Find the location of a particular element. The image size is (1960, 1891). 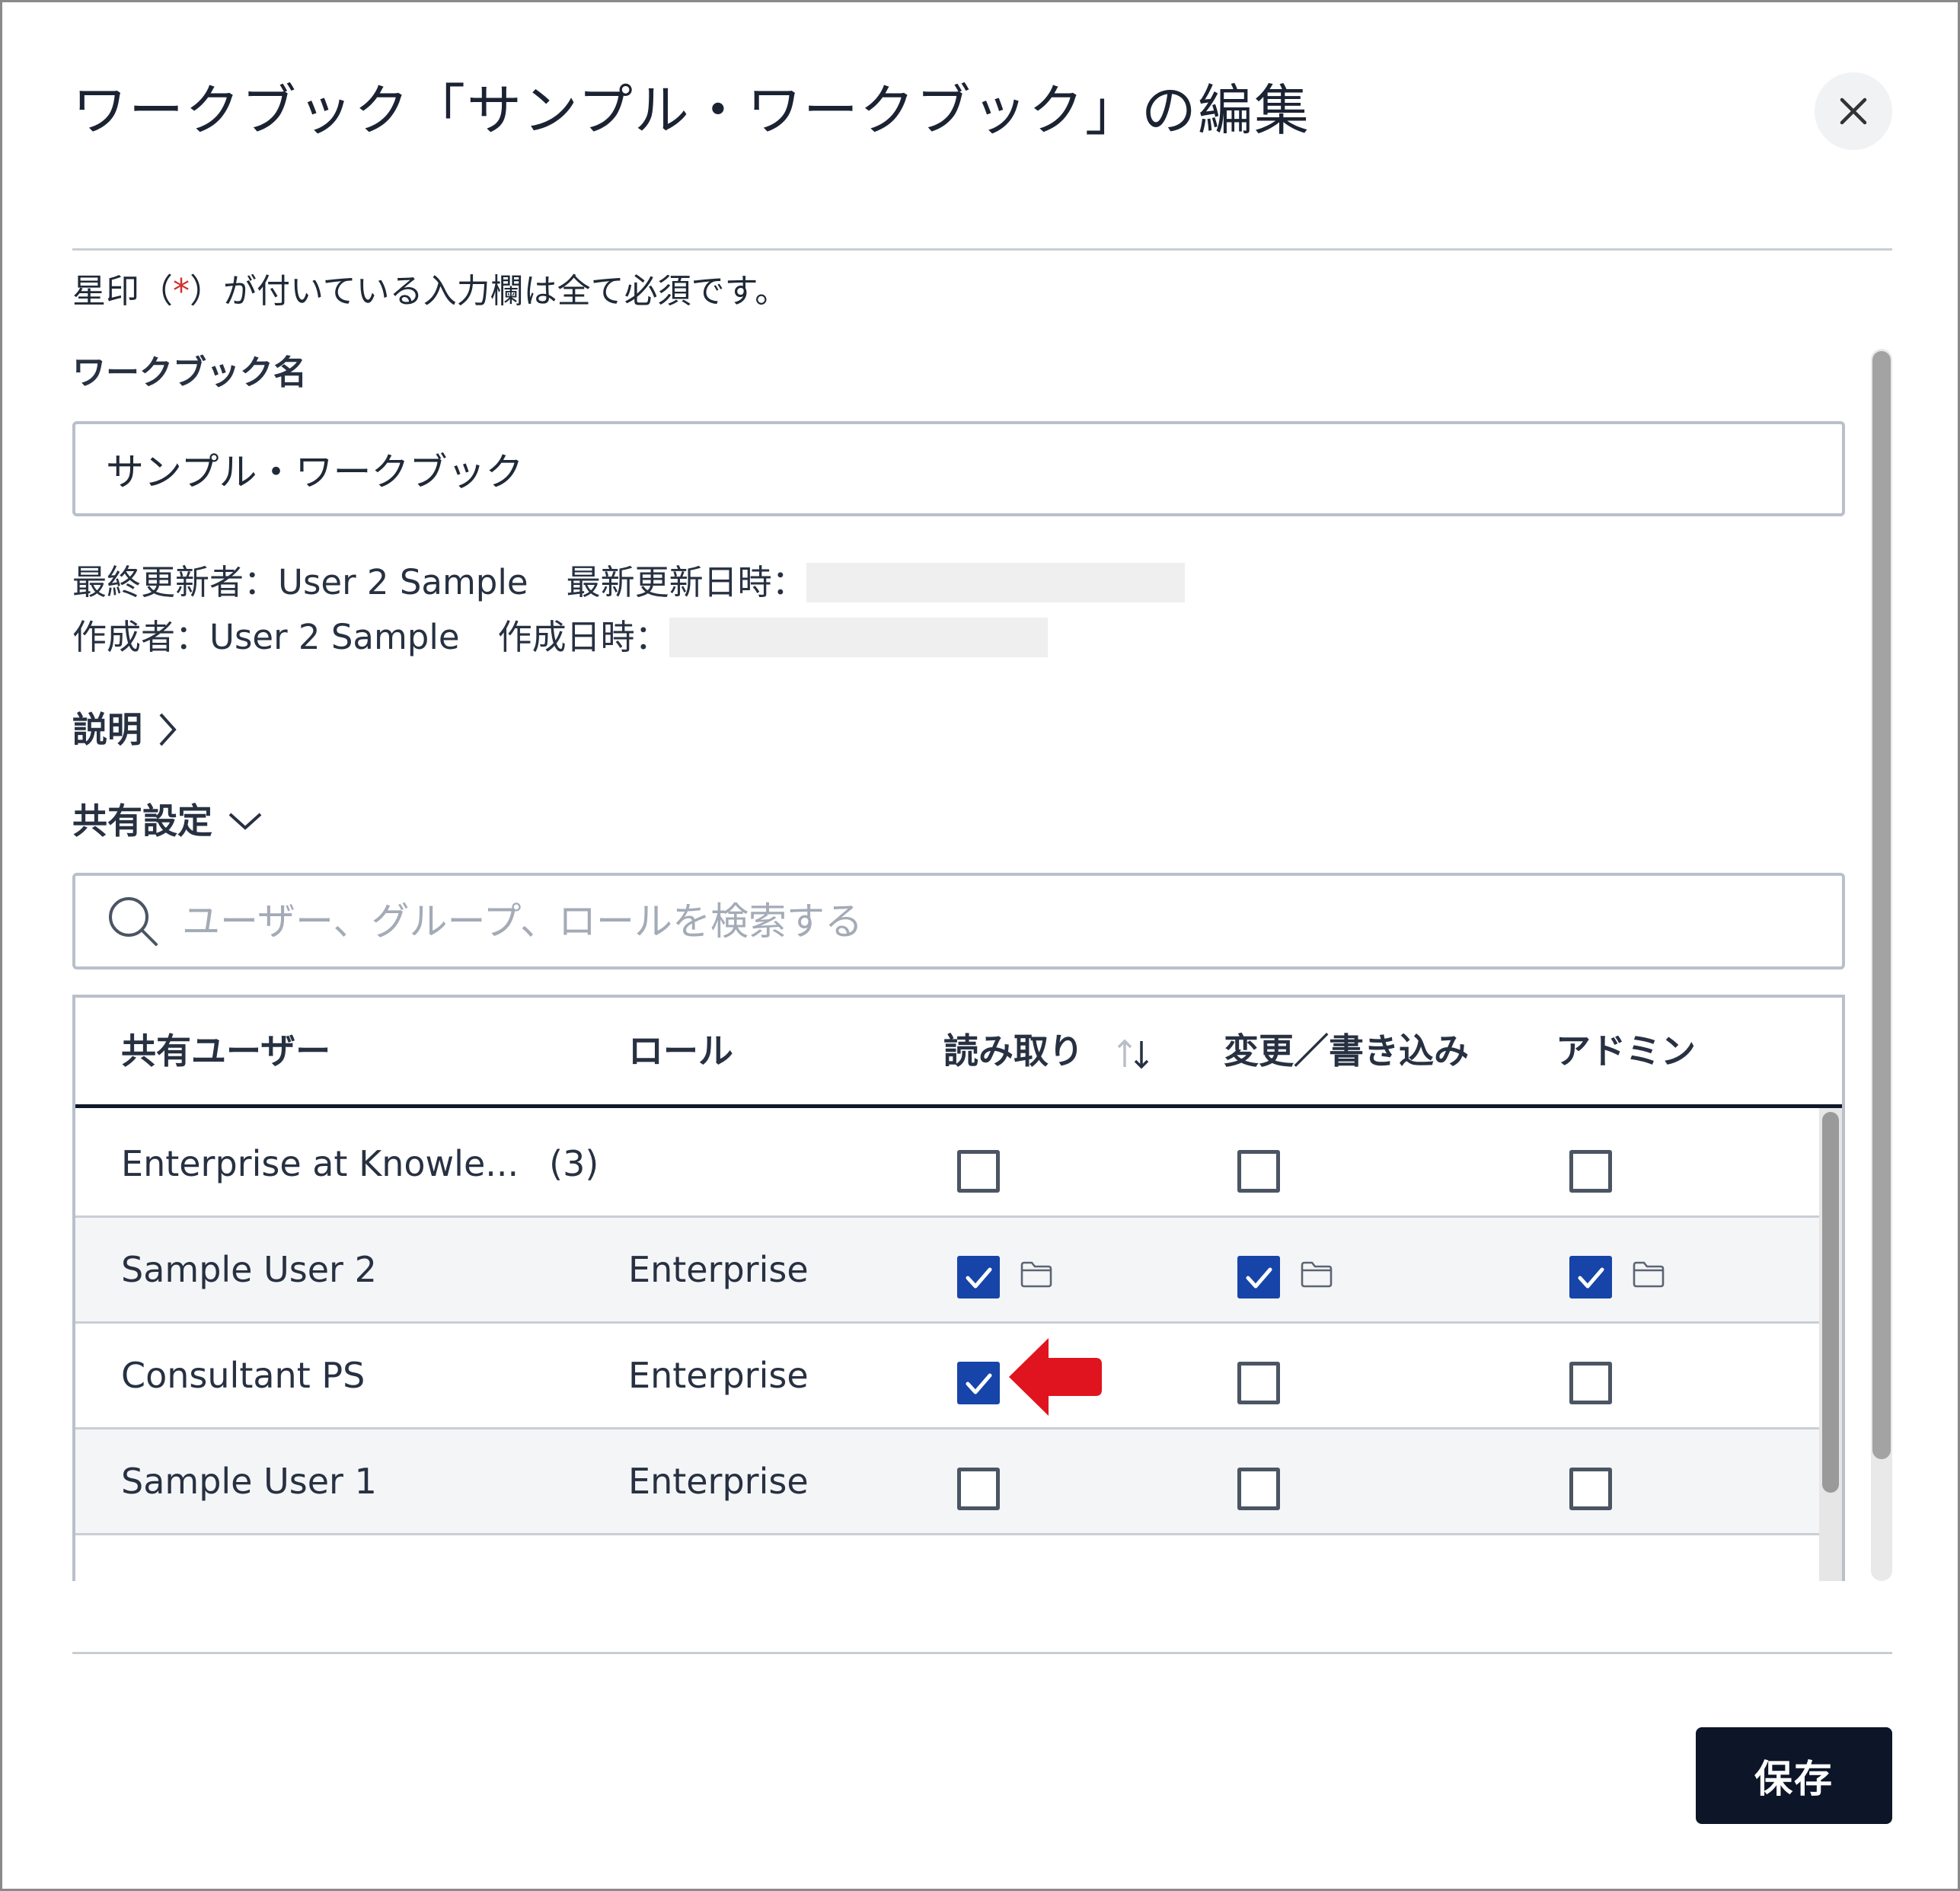

required-star: * is located at coordinates (182, 291).